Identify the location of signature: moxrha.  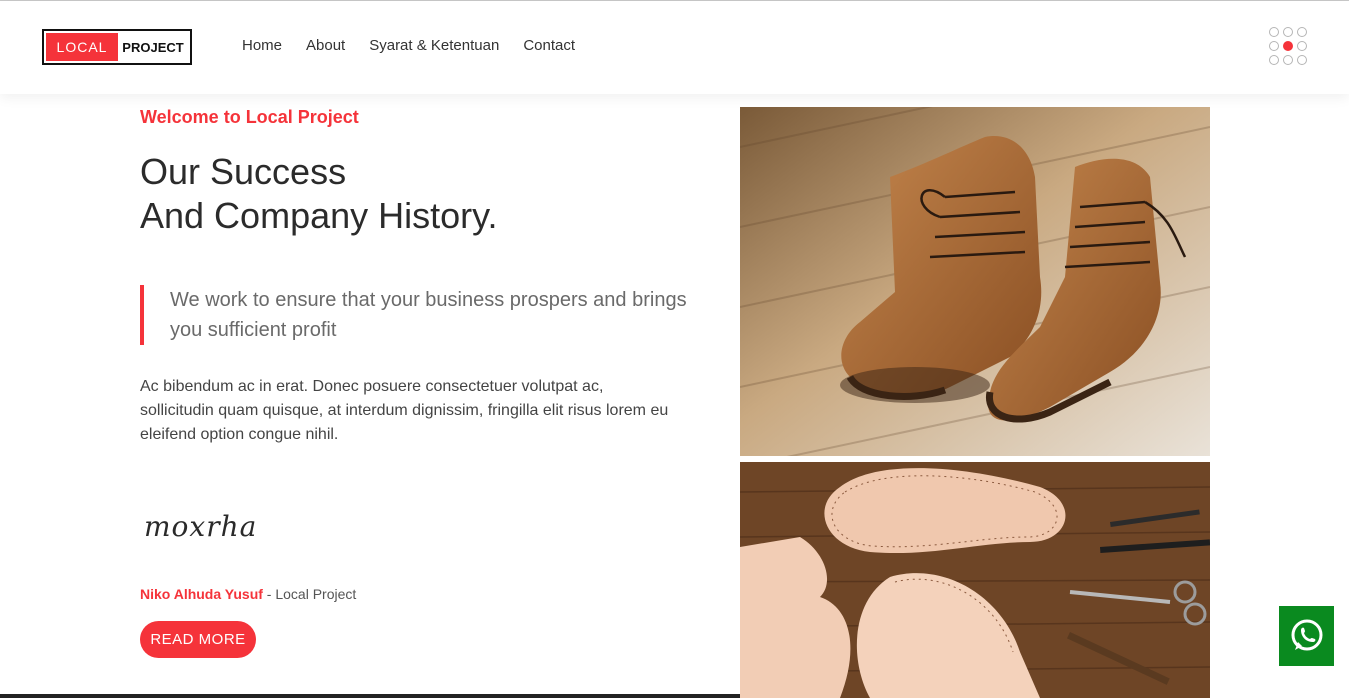
(201, 526).